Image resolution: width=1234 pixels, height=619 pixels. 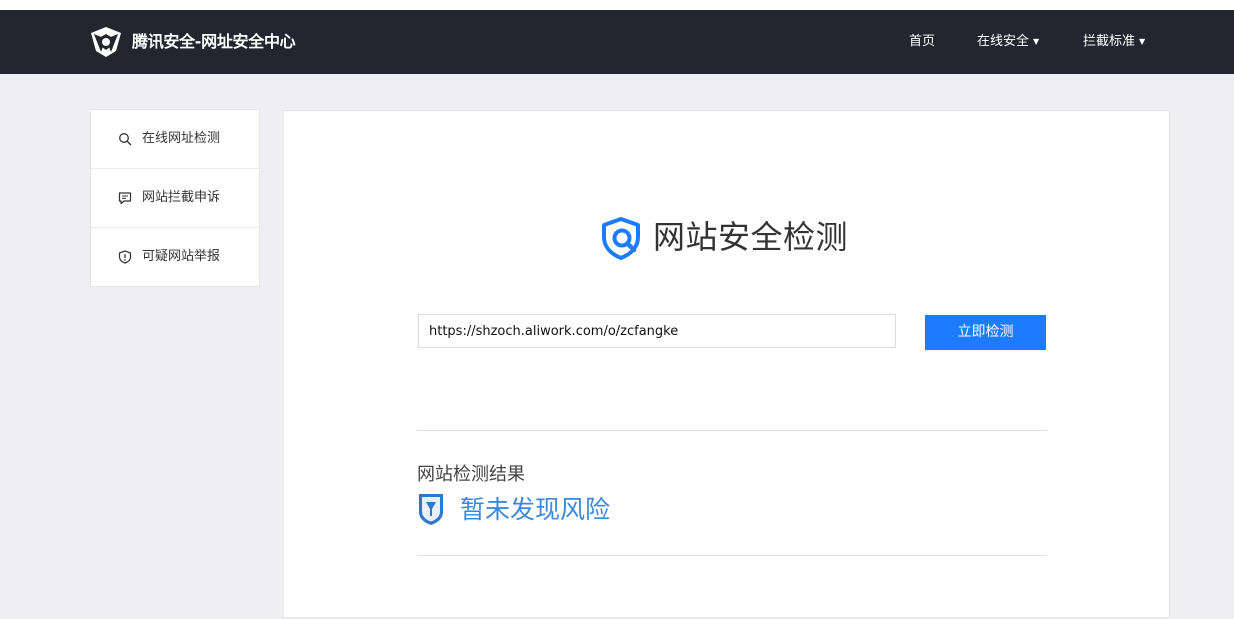 I want to click on shield-search-icon, so click(x=621, y=238).